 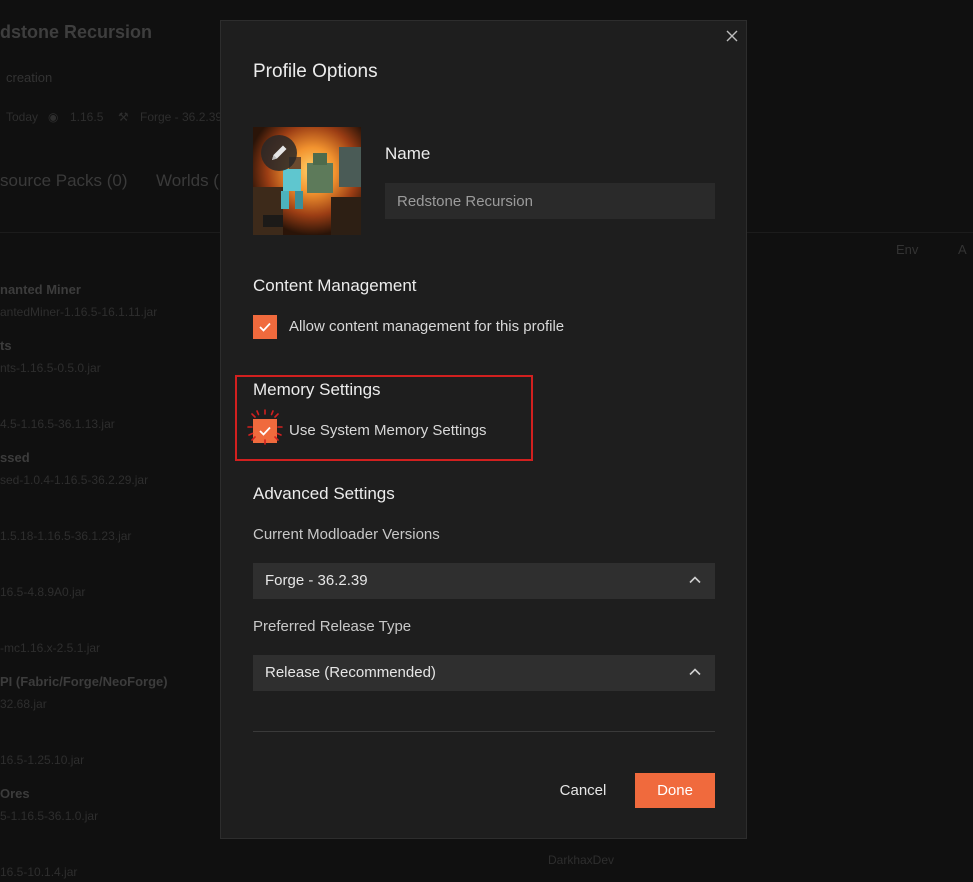 I want to click on bg-mod-name: ssed, so click(x=15, y=457).